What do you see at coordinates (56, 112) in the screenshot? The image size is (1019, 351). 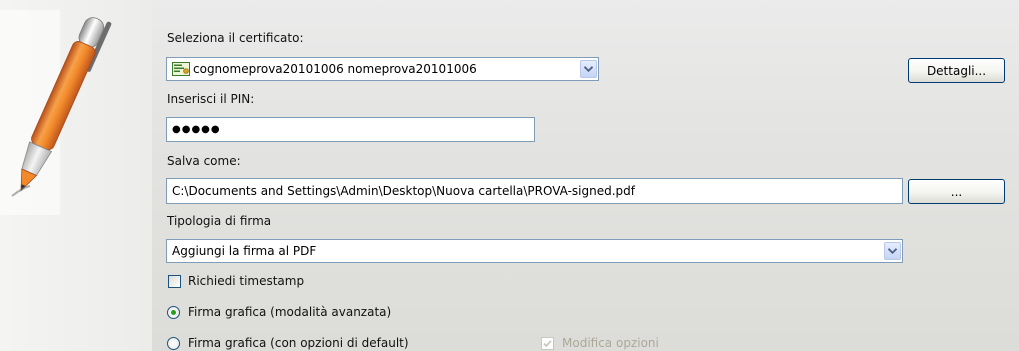 I see `pen-icon` at bounding box center [56, 112].